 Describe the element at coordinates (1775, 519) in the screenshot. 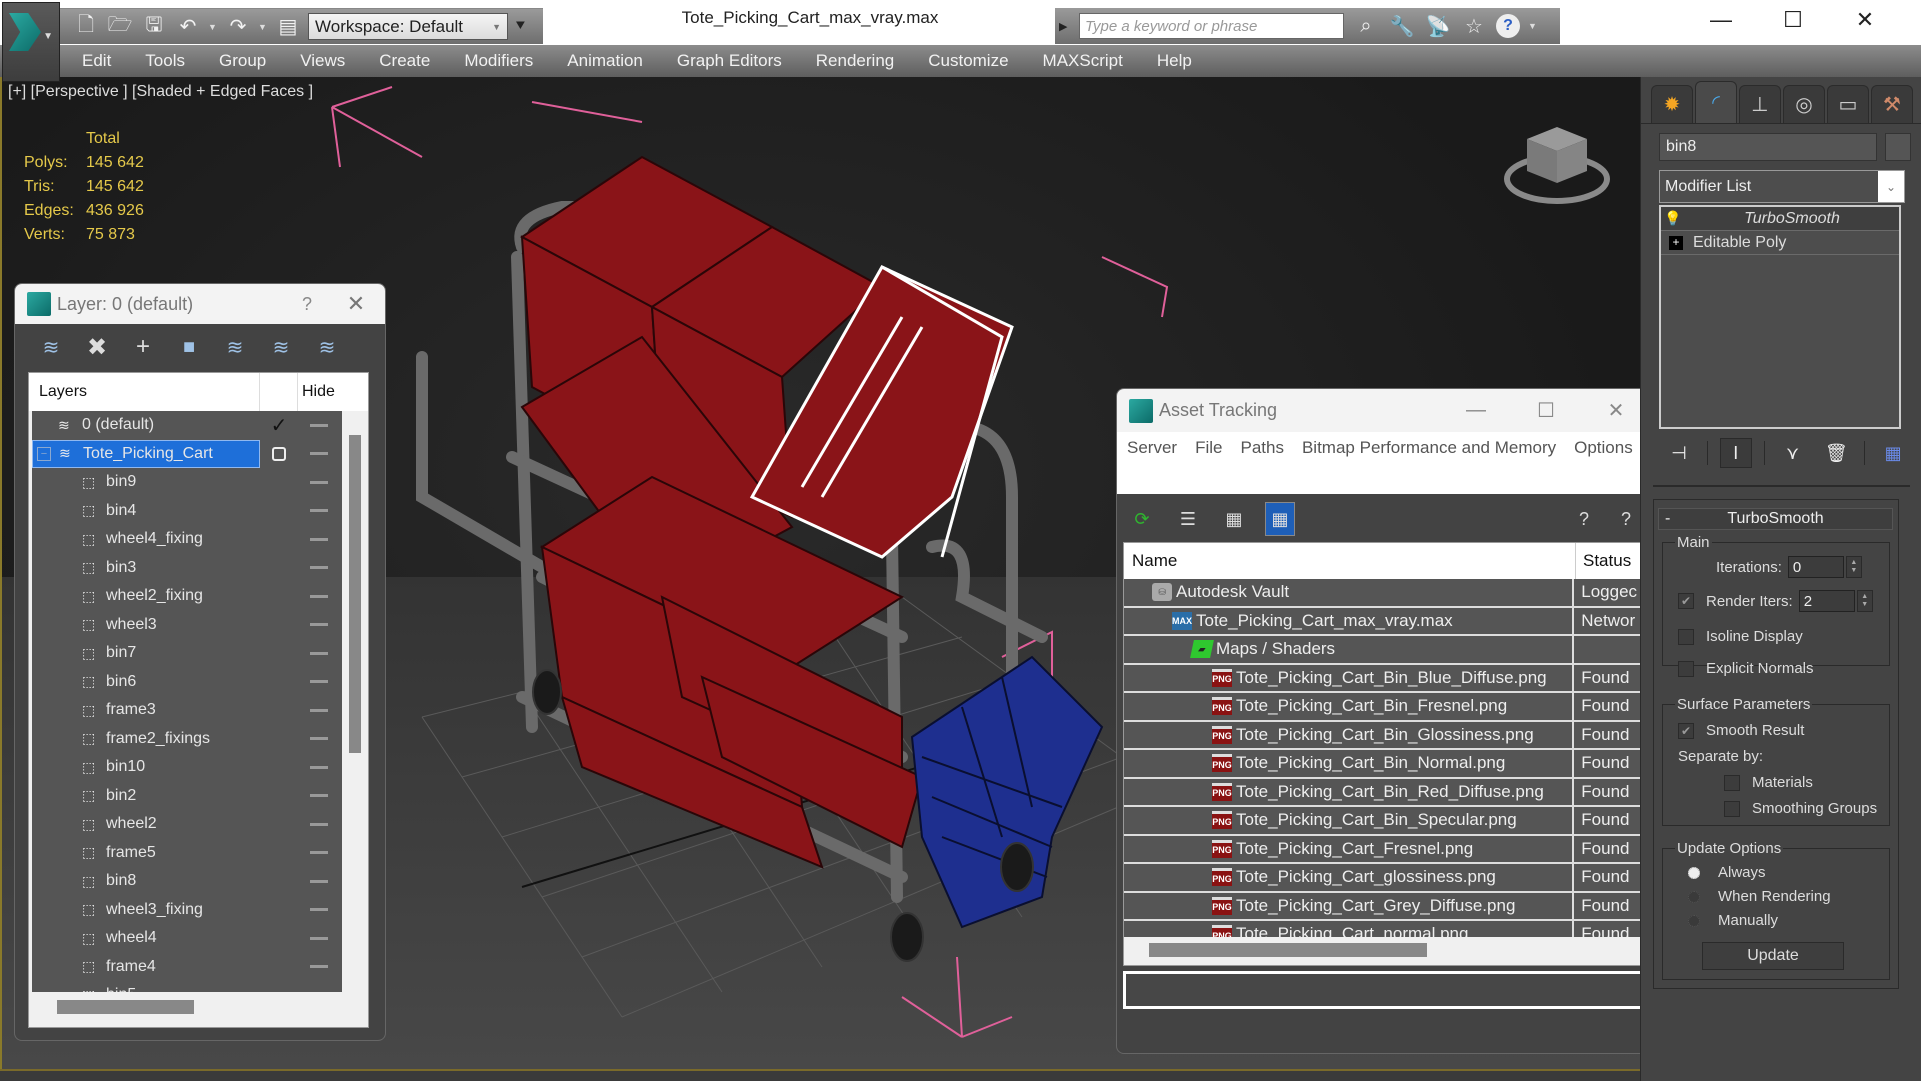

I see `rollout-header: - TurboSmooth` at that location.